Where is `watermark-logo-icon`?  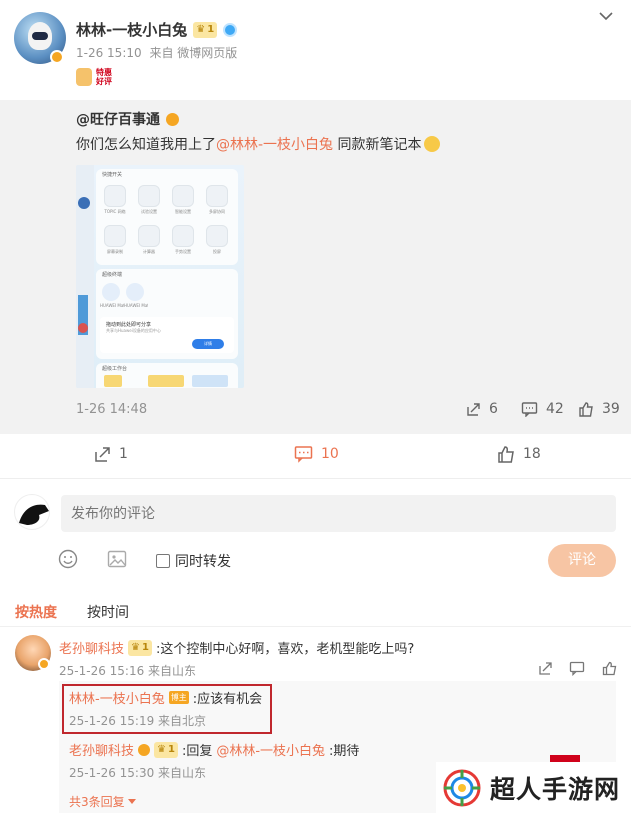 watermark-logo-icon is located at coordinates (462, 787).